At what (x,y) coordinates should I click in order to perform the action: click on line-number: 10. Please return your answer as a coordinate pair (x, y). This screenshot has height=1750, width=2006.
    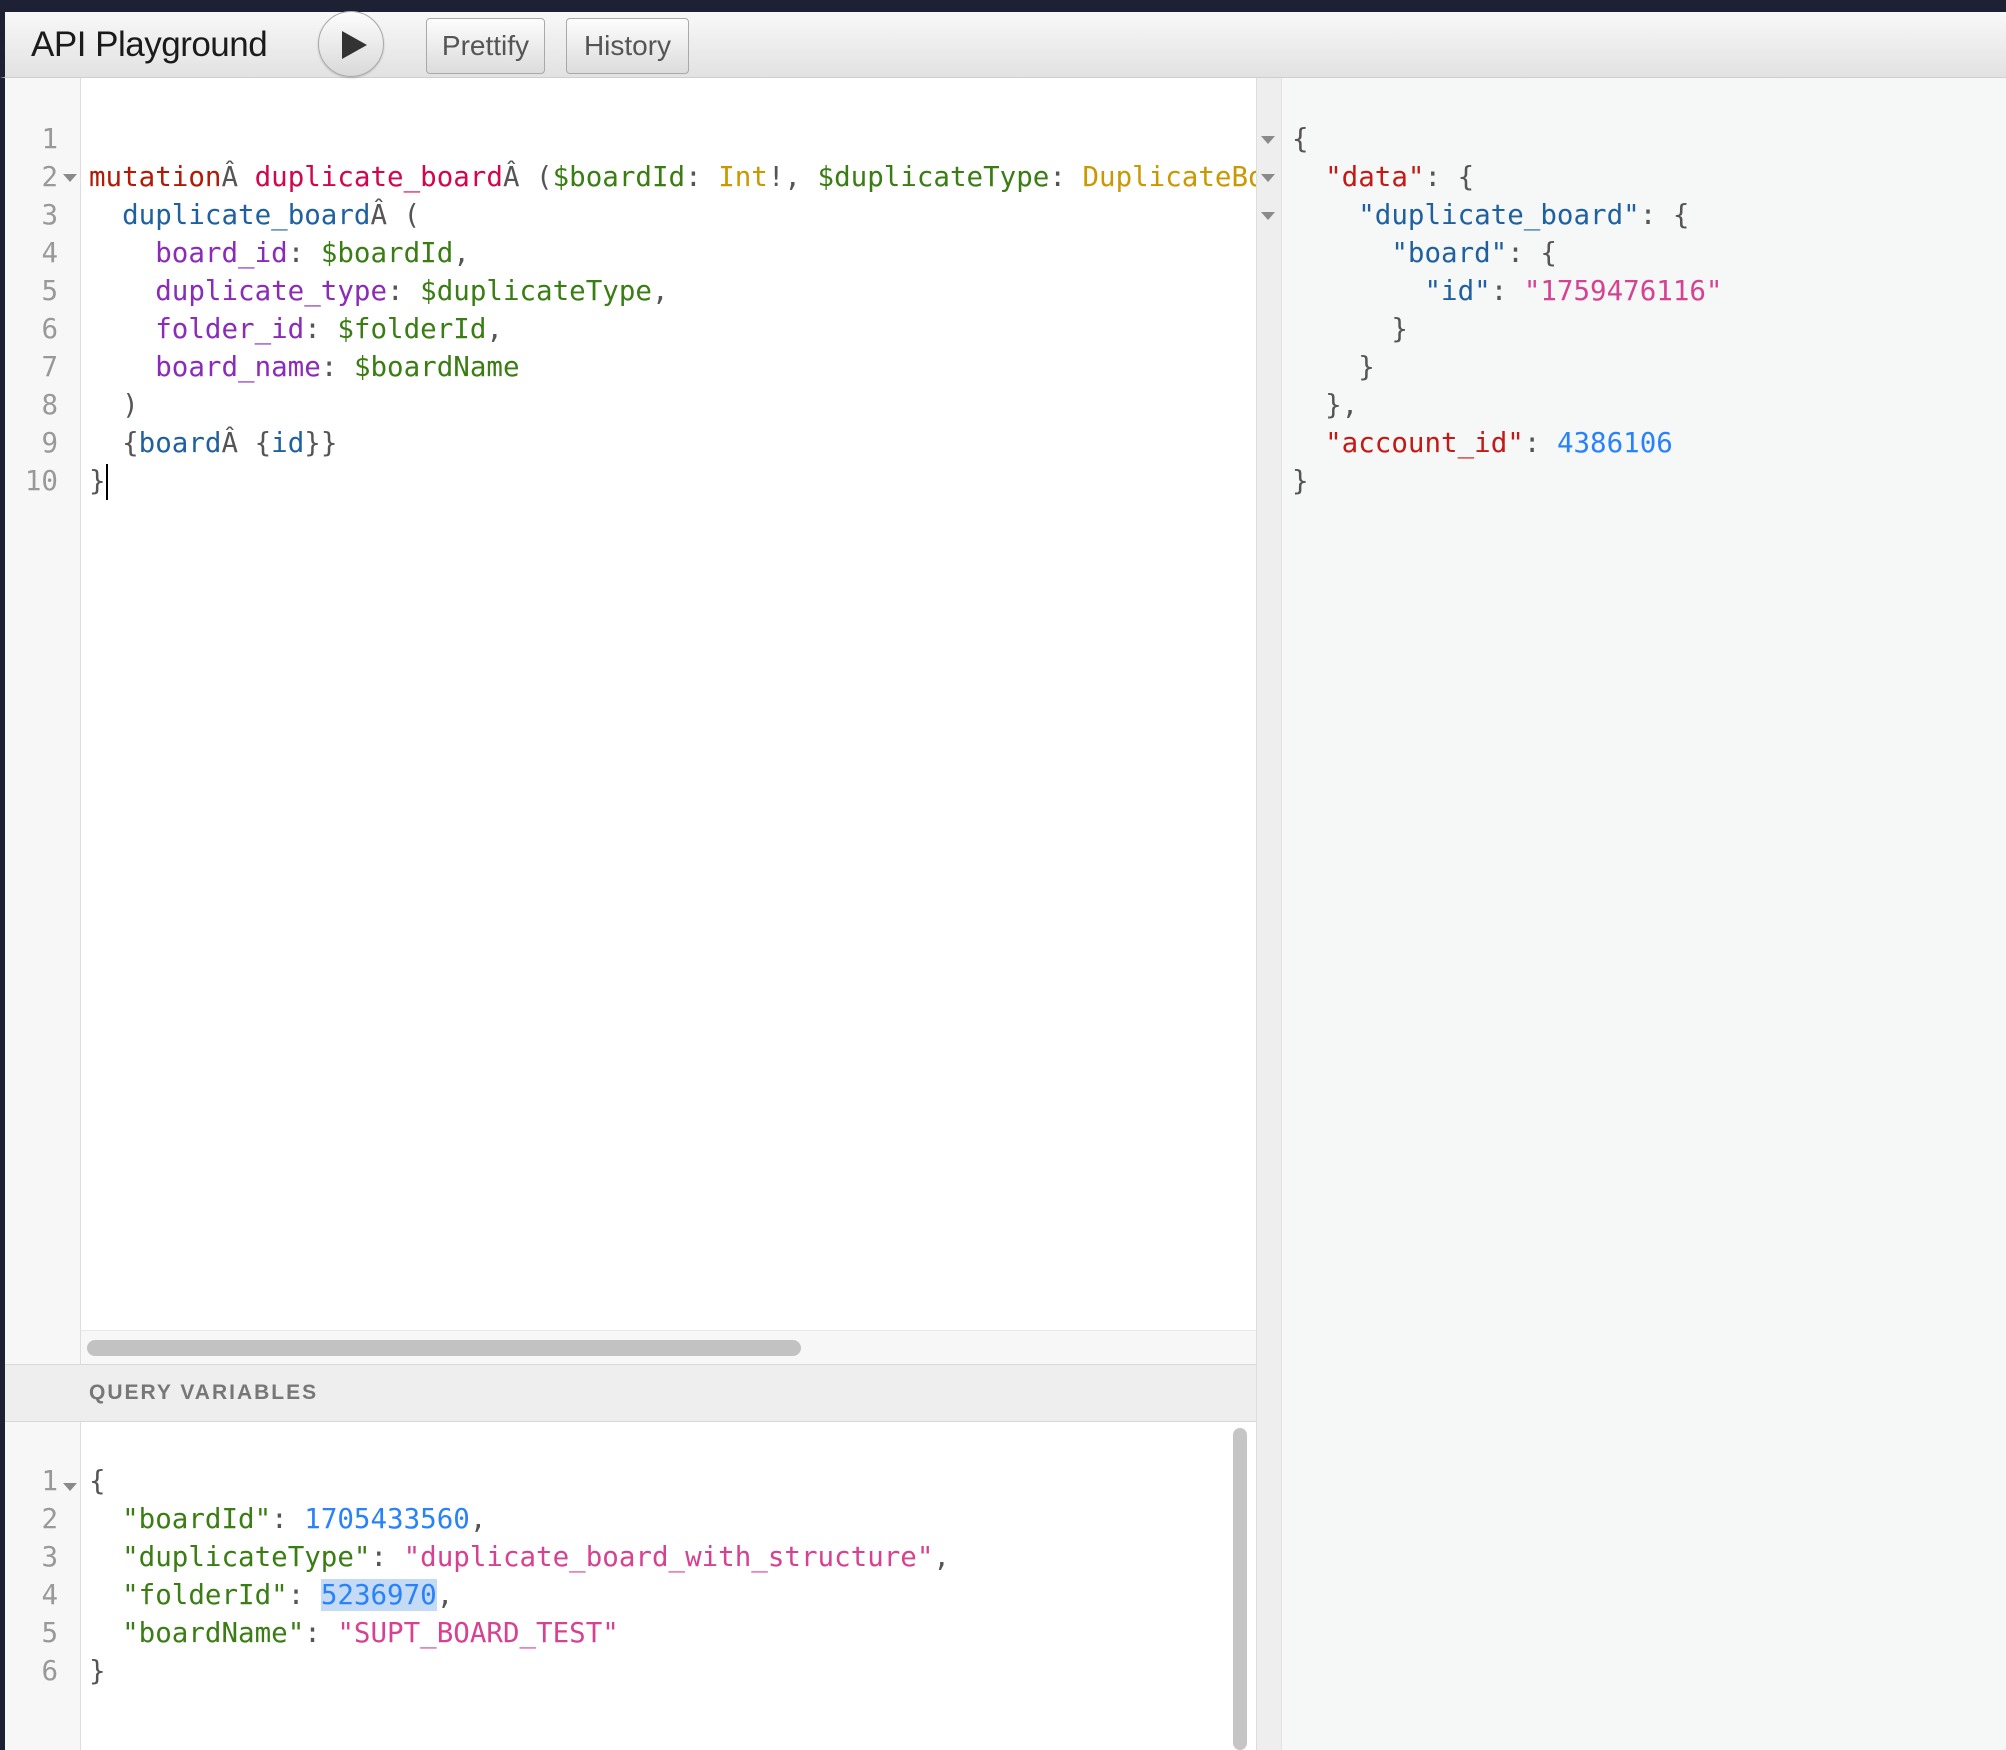
    Looking at the image, I should click on (41, 481).